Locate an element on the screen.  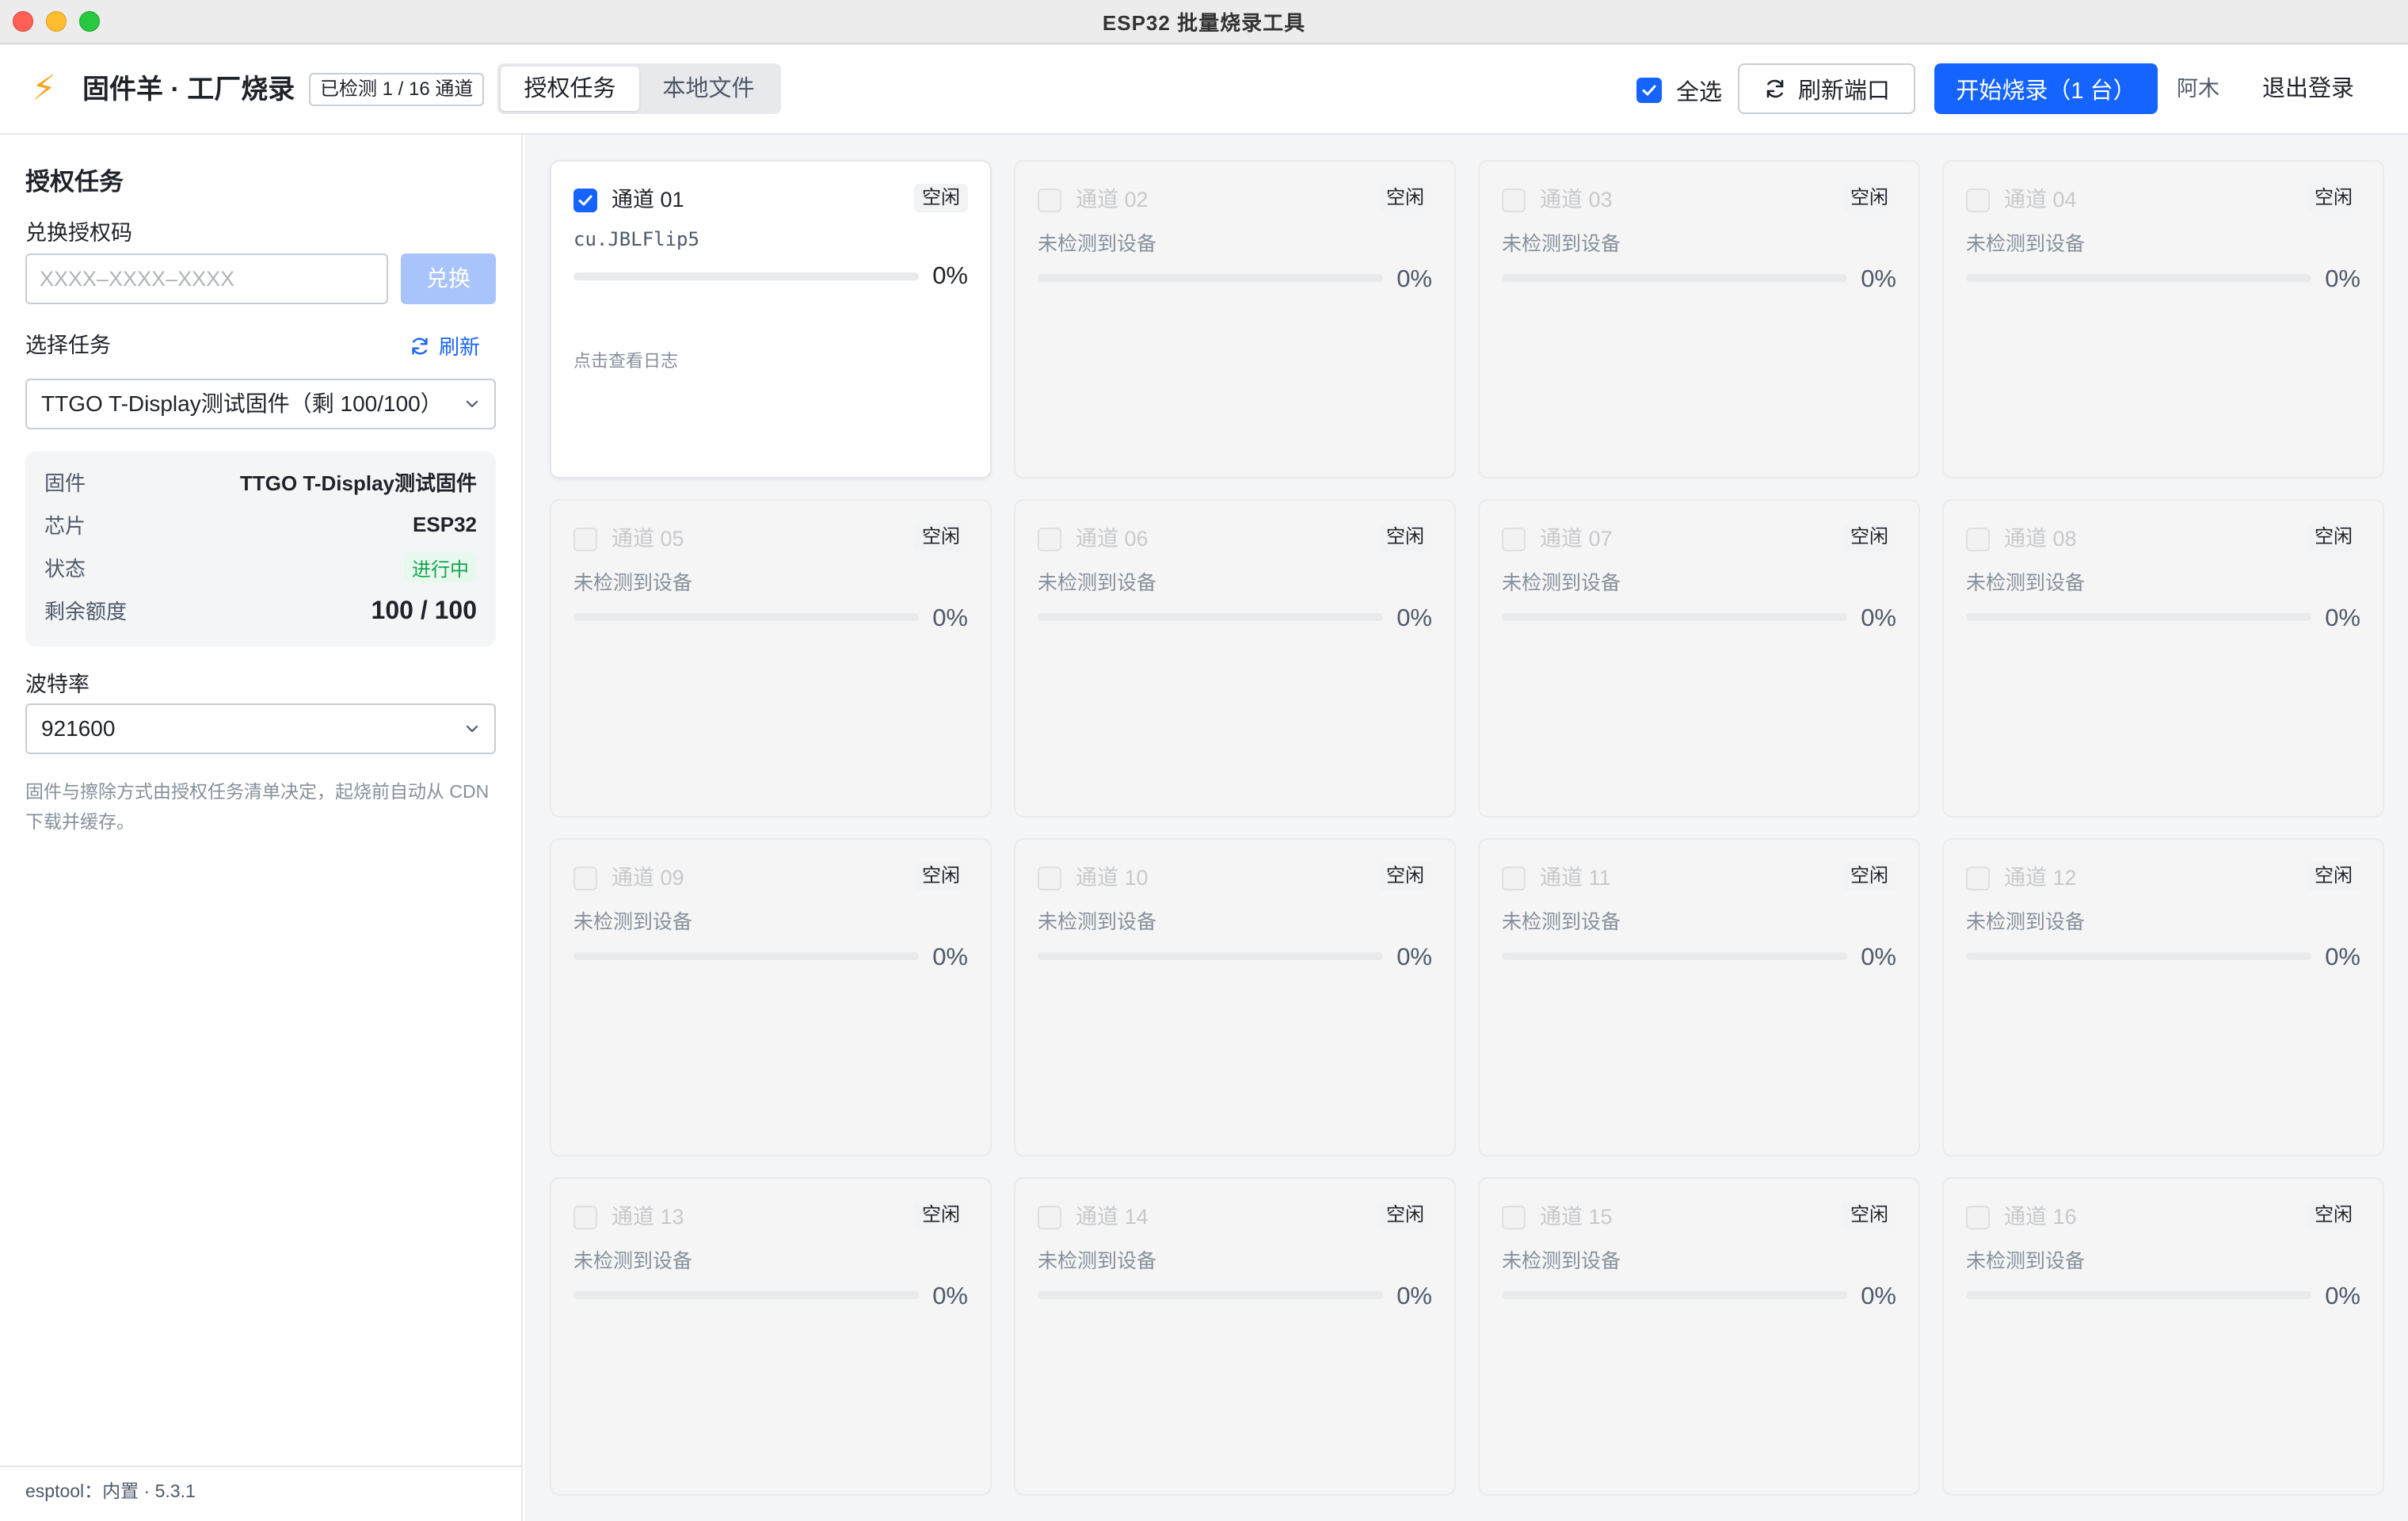
refresh-tasks-link: 刷新 is located at coordinates (445, 346).